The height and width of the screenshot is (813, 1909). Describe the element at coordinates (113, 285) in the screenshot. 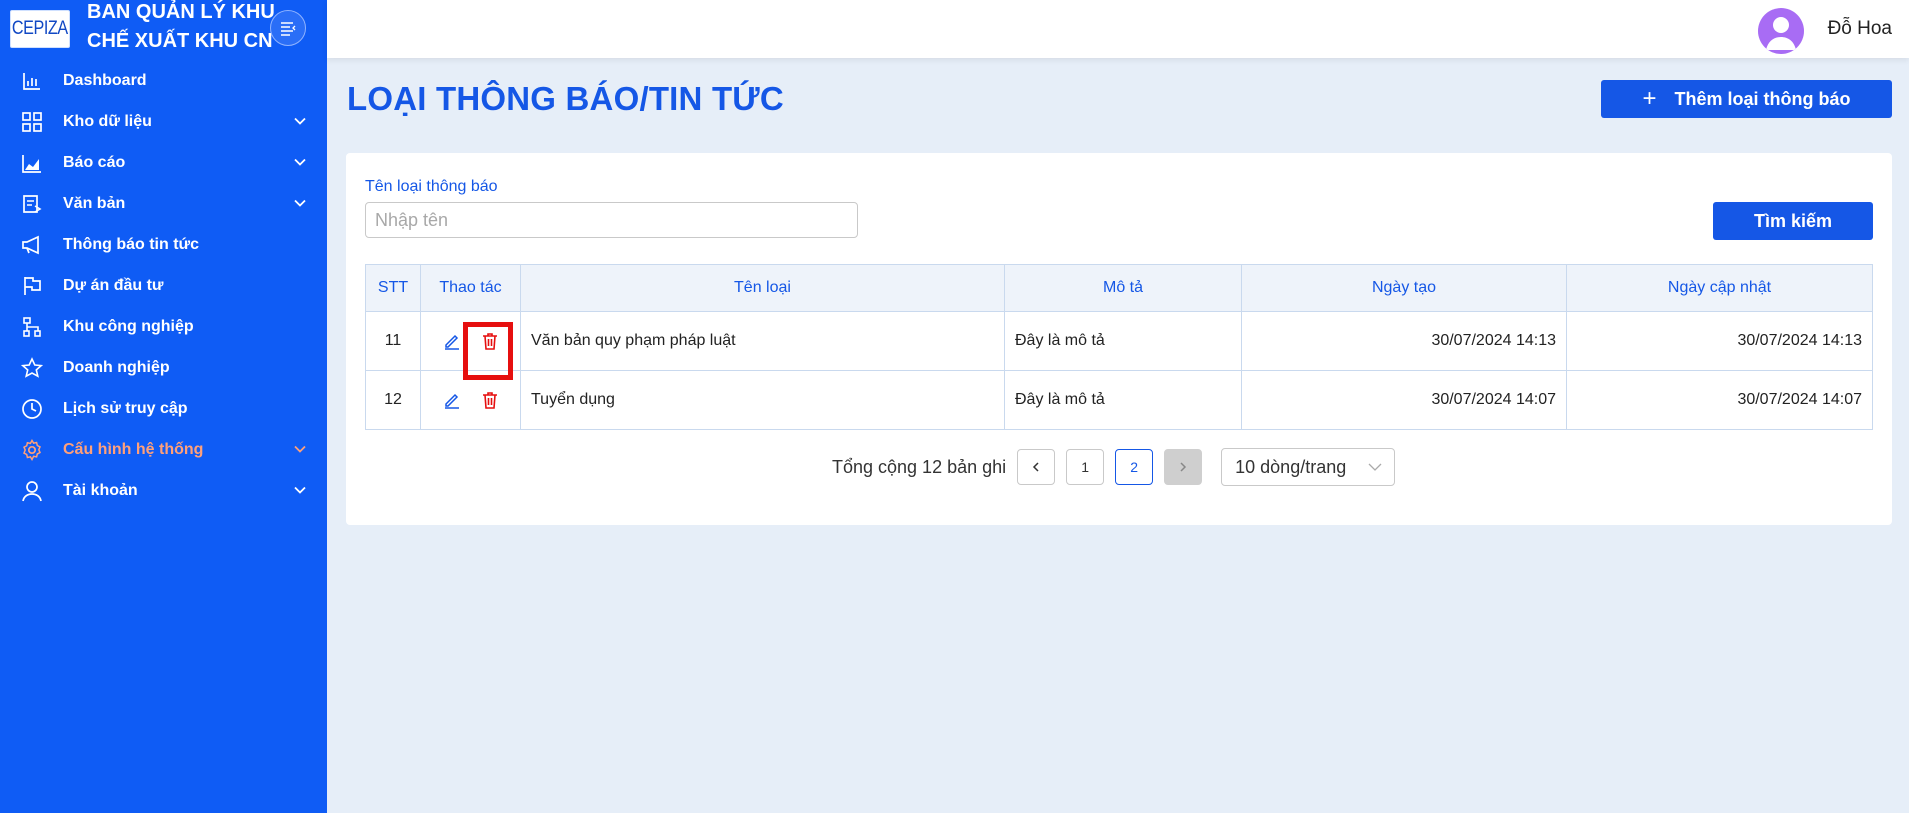

I see `sidebar-item-label: Dự án đầu tư` at that location.